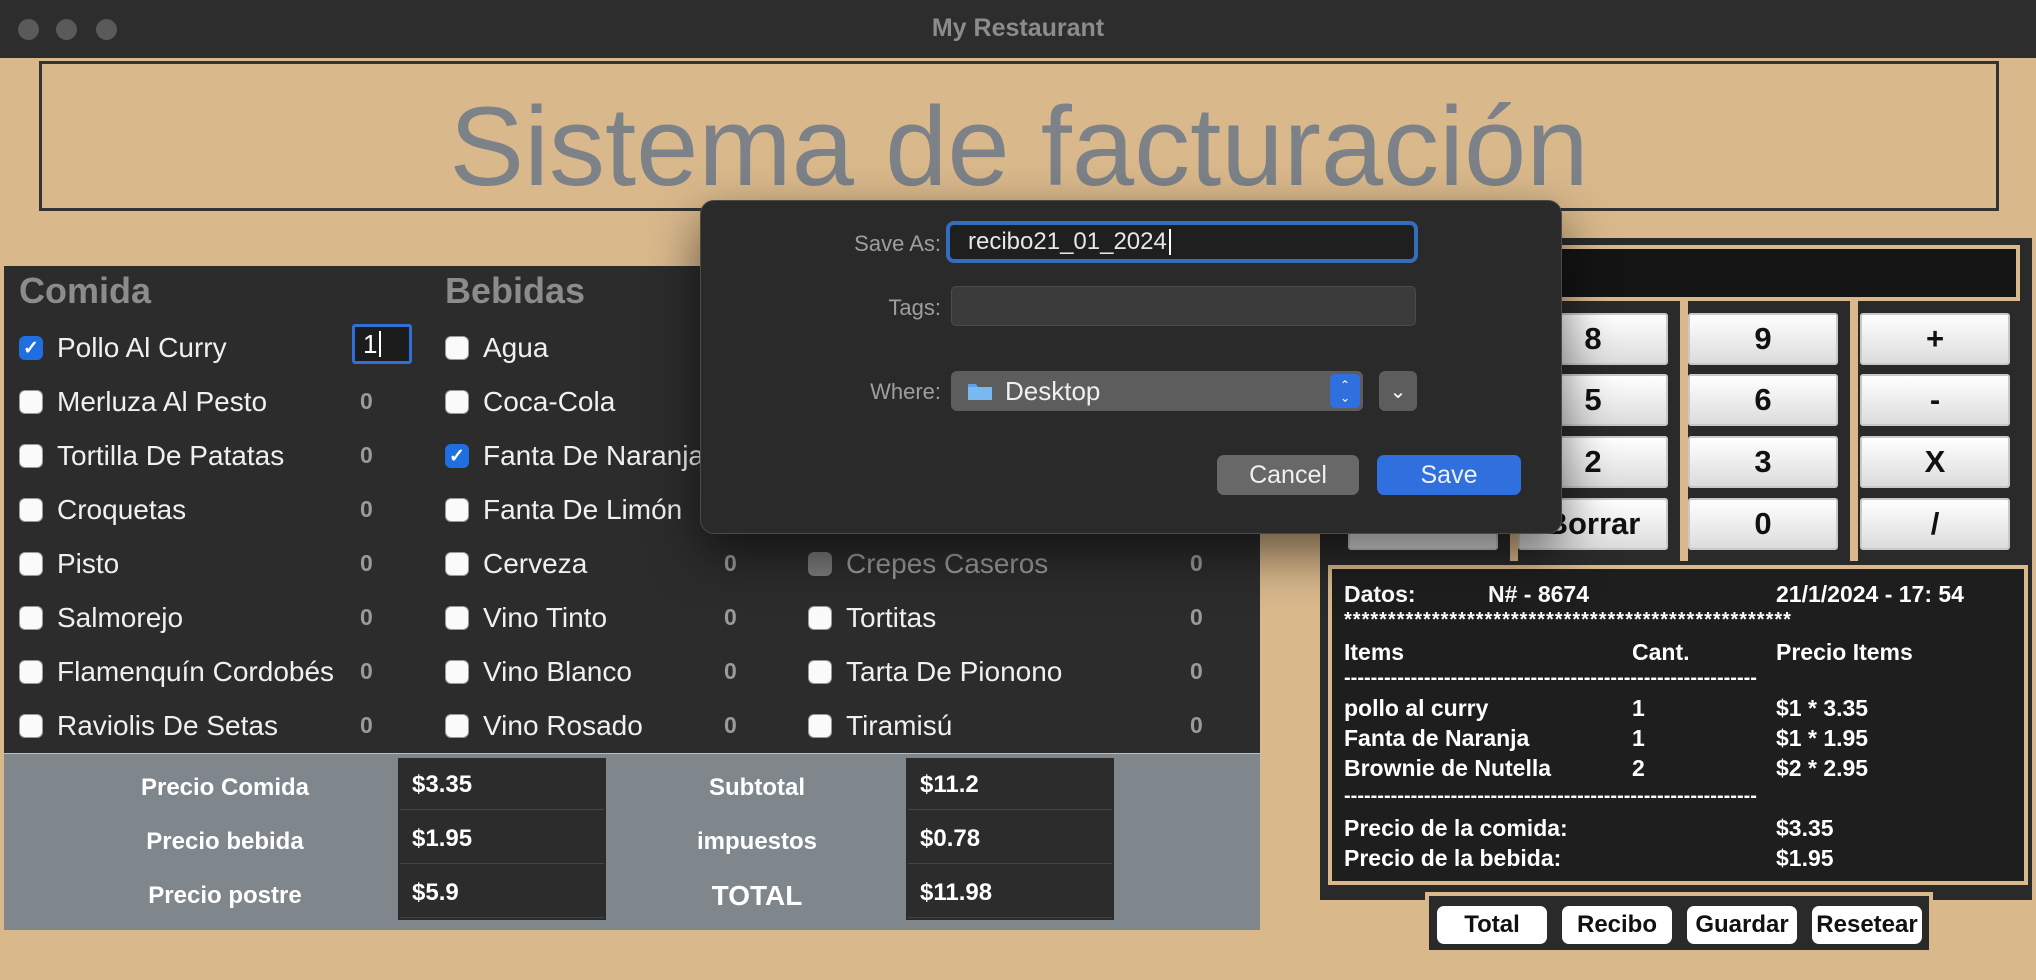  What do you see at coordinates (382, 344) in the screenshot?
I see `qty-input-active: 1` at bounding box center [382, 344].